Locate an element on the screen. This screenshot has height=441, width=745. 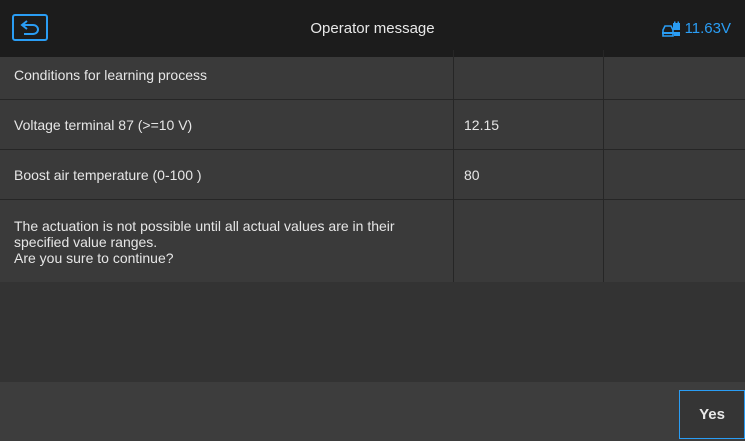
table-row: Voltage terminal 87 (>=10 V) 12.15 is located at coordinates (372, 125).